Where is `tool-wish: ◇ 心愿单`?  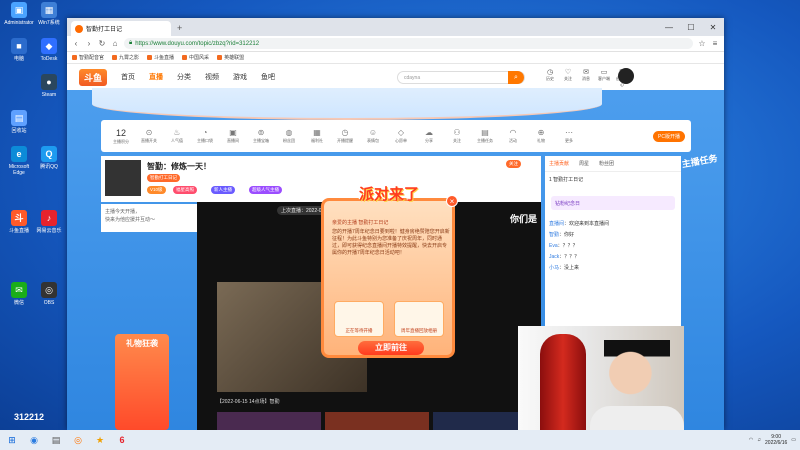 tool-wish: ◇ 心愿单 is located at coordinates (401, 136).